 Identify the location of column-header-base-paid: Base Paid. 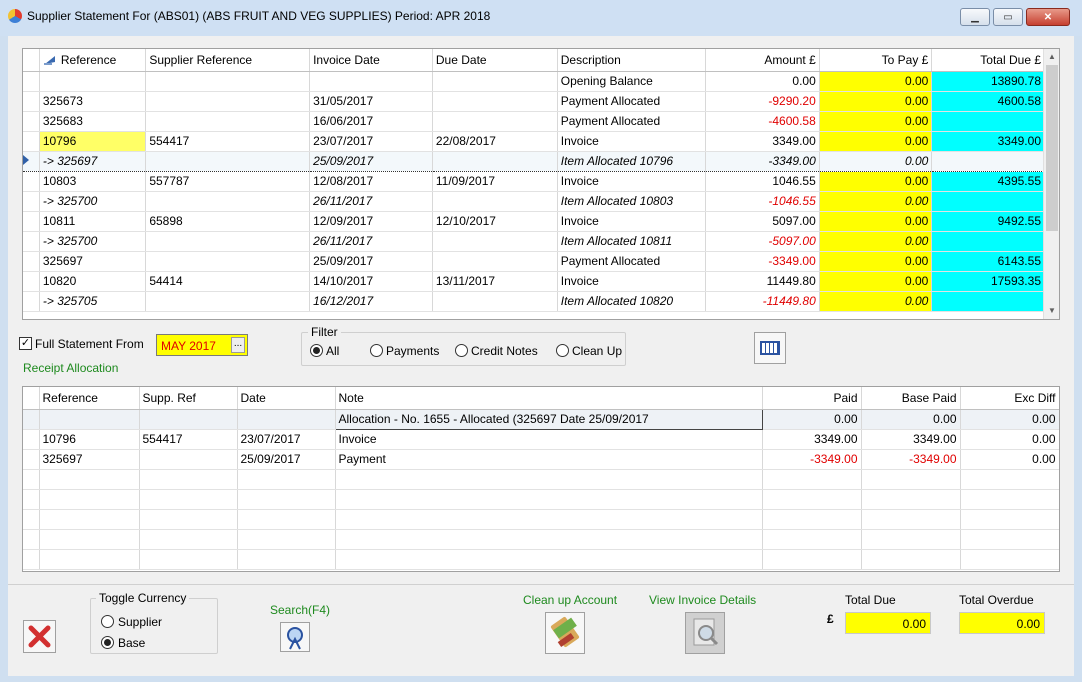
(911, 398).